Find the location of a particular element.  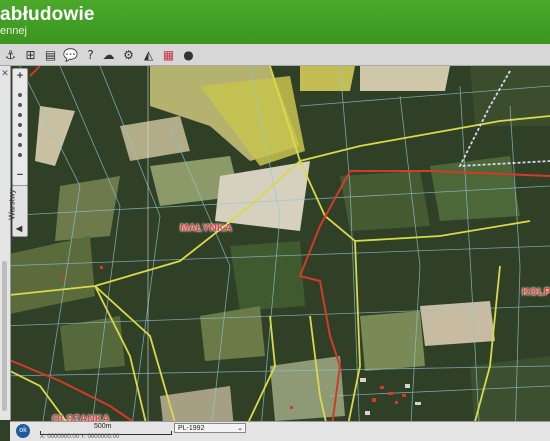

app-subtitle: ennej is located at coordinates (13, 31).